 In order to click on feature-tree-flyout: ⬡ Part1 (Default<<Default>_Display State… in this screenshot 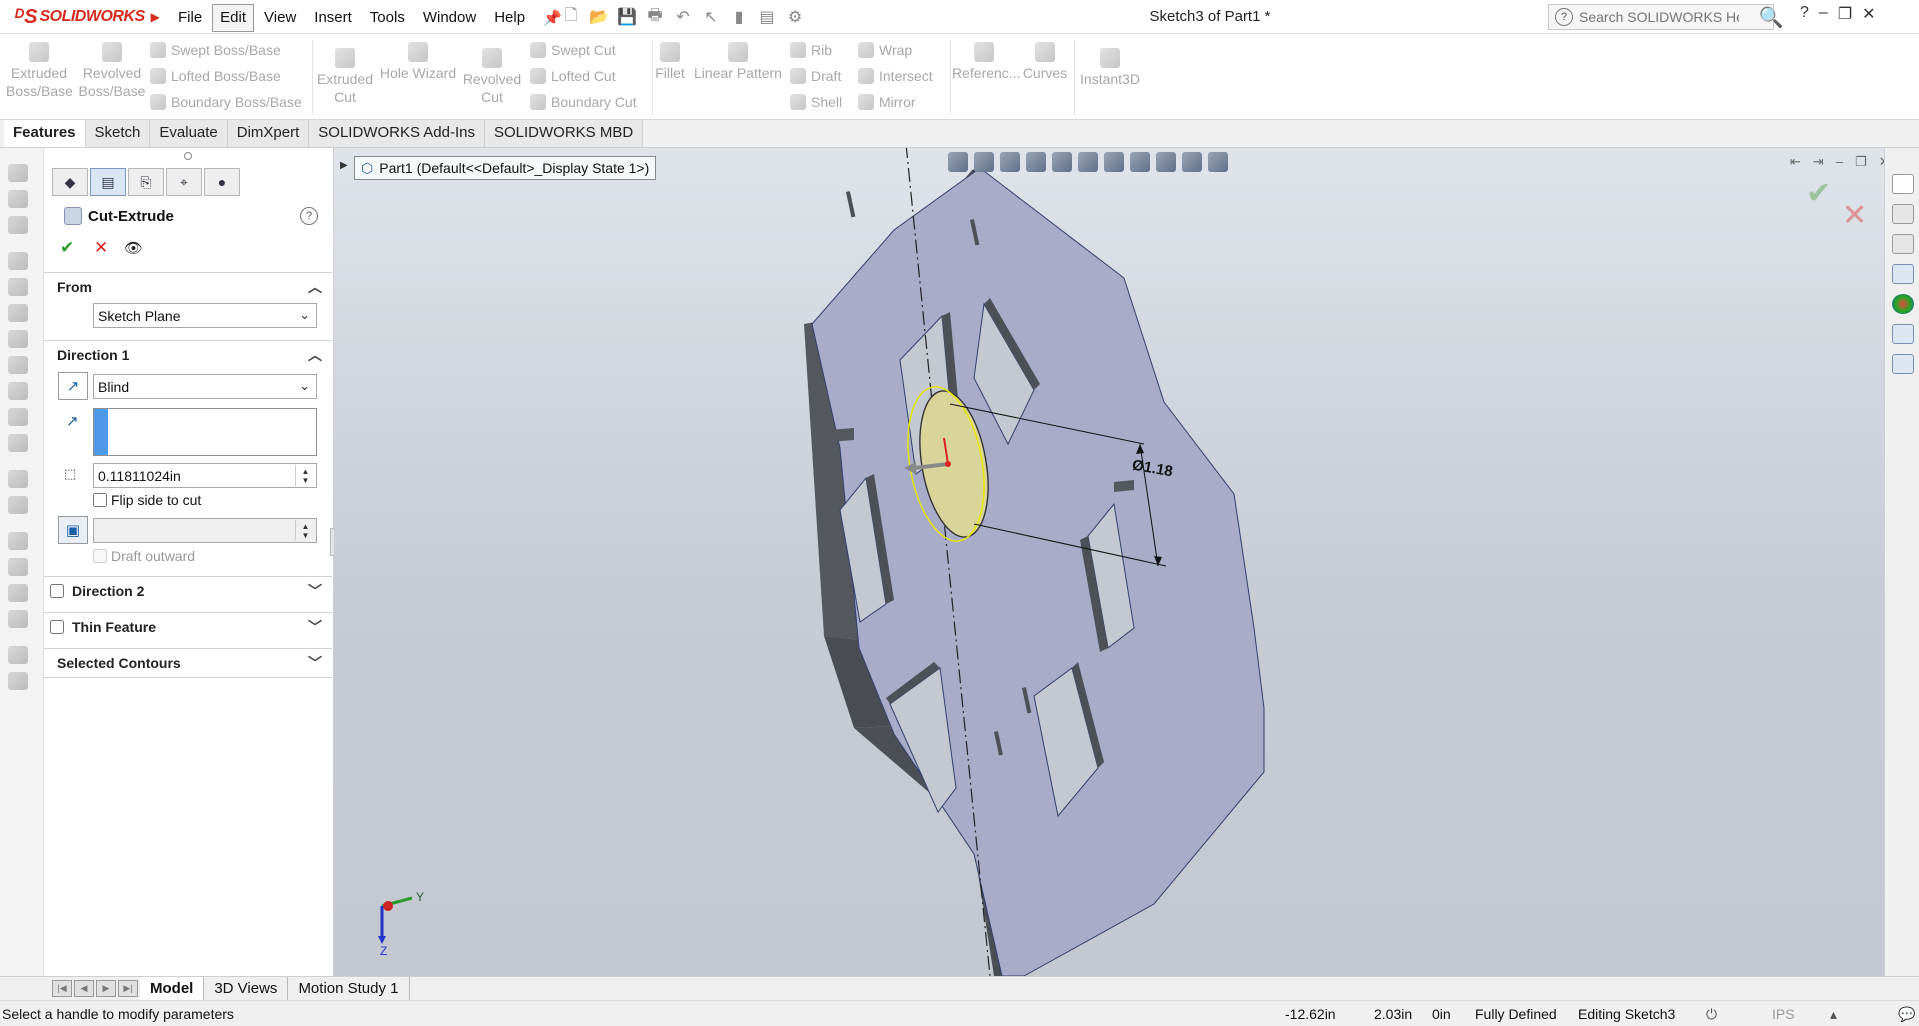, I will do `click(505, 168)`.